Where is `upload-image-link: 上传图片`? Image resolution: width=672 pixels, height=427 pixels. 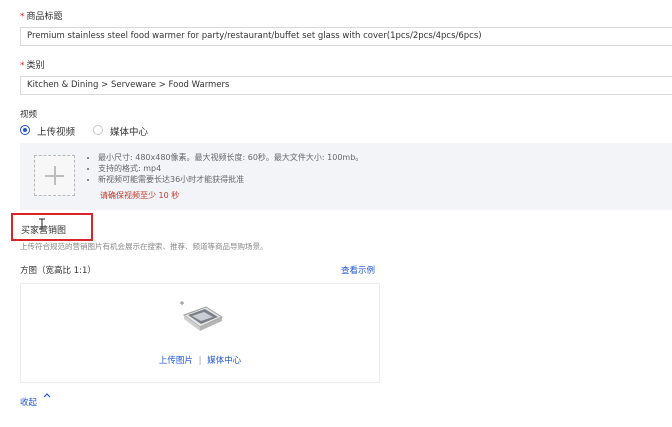
upload-image-link: 上传图片 is located at coordinates (176, 361).